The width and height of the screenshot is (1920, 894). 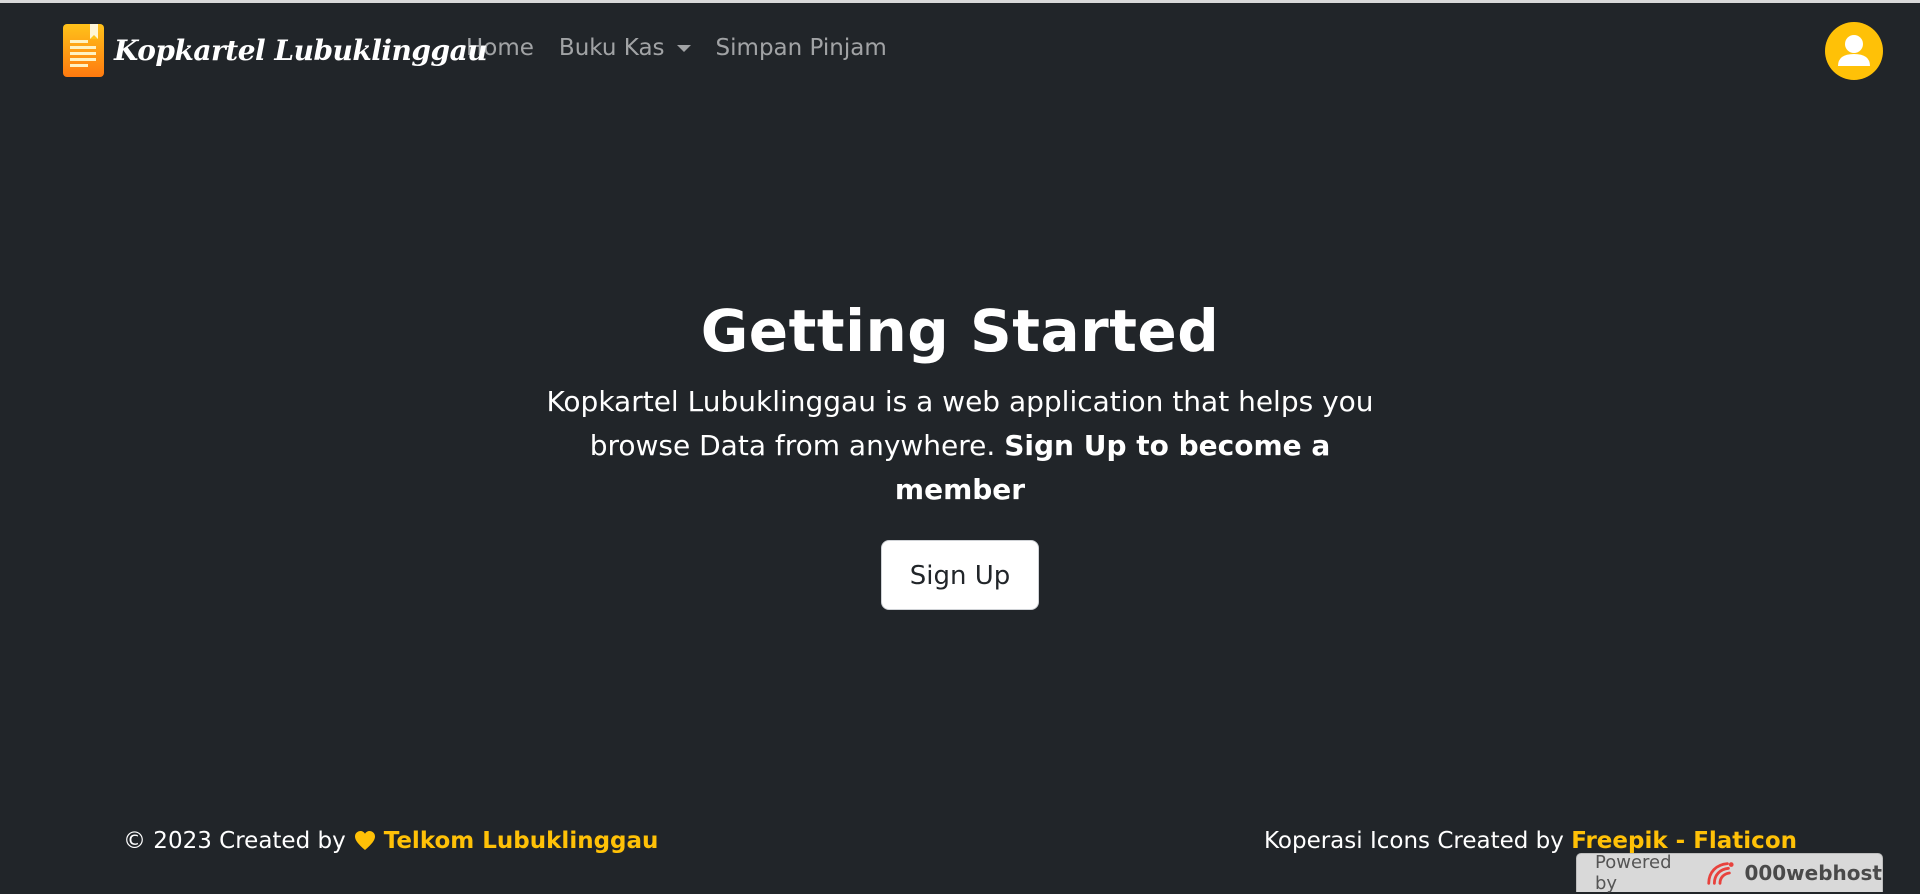 I want to click on freepik-flaticon-link: Freepik - Flaticon, so click(x=1684, y=841).